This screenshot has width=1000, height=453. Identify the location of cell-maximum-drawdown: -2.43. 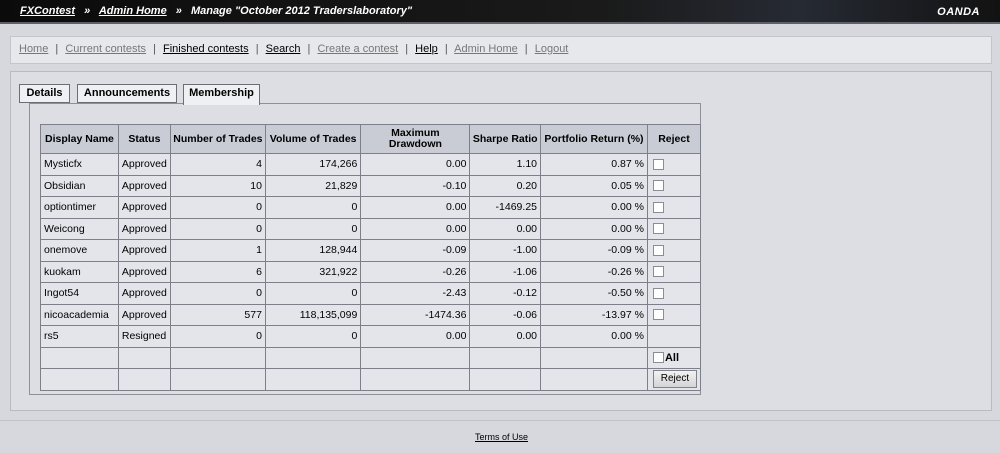
(415, 293).